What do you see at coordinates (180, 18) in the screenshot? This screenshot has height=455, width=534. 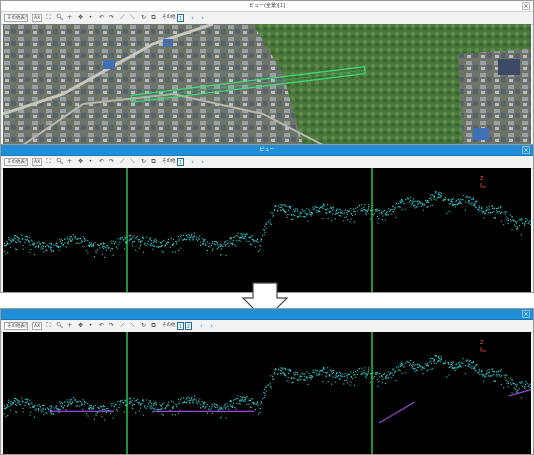 I see `top-page-1: 1` at bounding box center [180, 18].